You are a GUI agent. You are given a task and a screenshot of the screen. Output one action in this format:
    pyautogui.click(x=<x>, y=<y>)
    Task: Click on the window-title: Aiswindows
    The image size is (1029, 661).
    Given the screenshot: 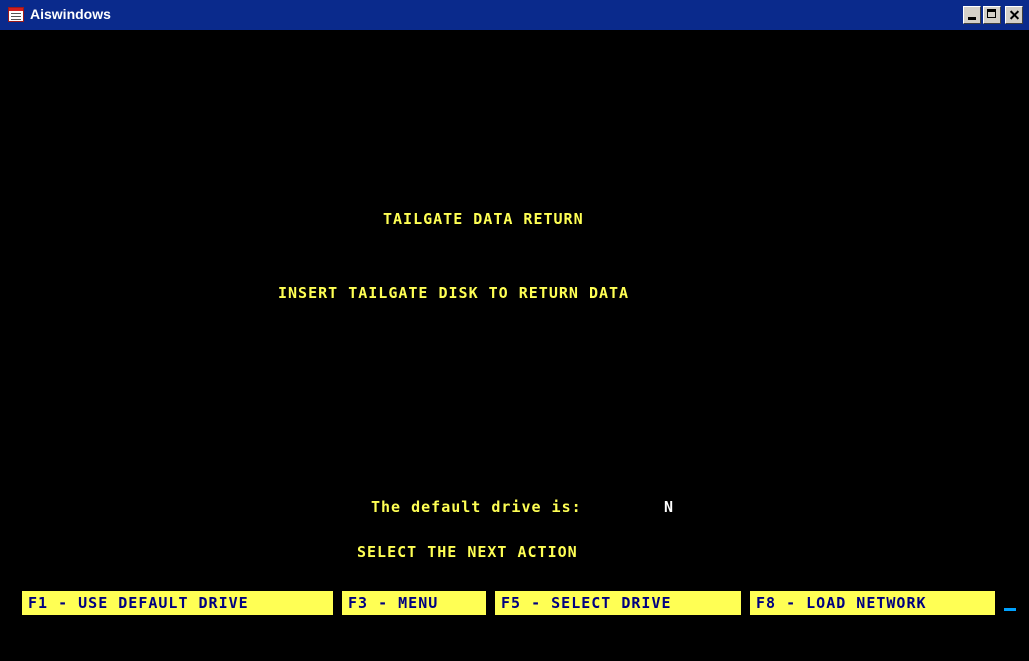 What is the action you would take?
    pyautogui.click(x=70, y=14)
    